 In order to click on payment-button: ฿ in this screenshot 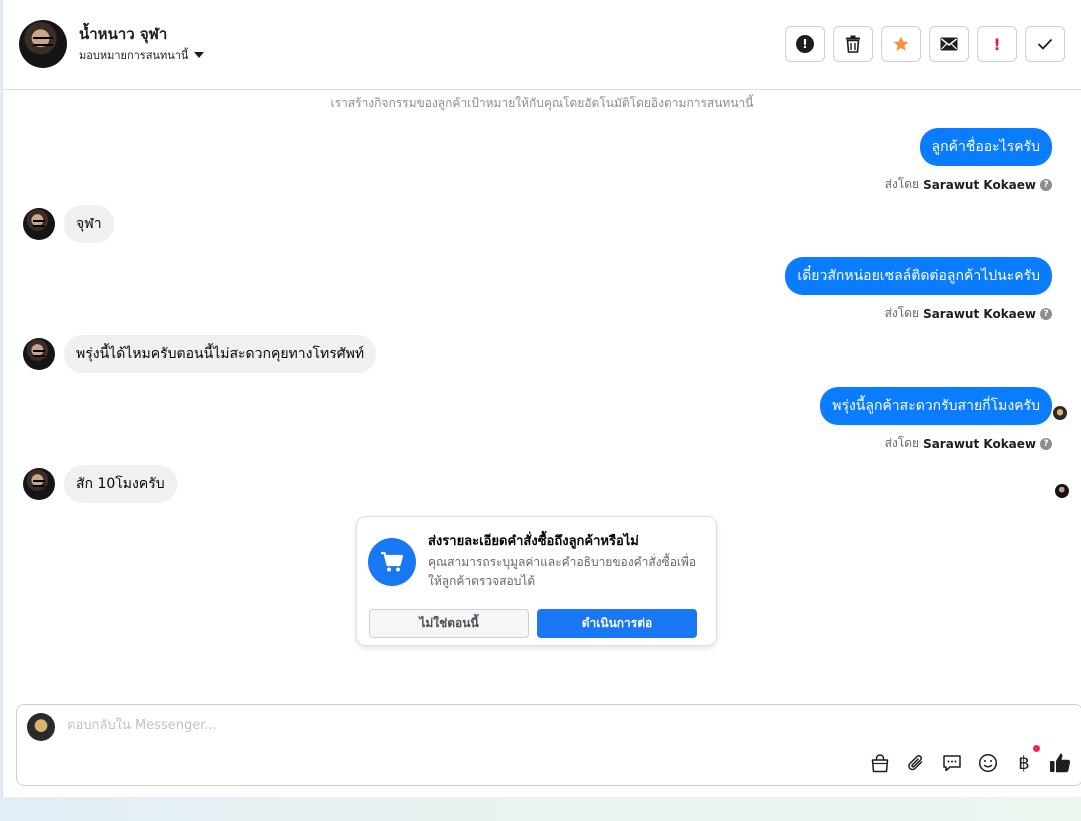, I will do `click(1026, 760)`.